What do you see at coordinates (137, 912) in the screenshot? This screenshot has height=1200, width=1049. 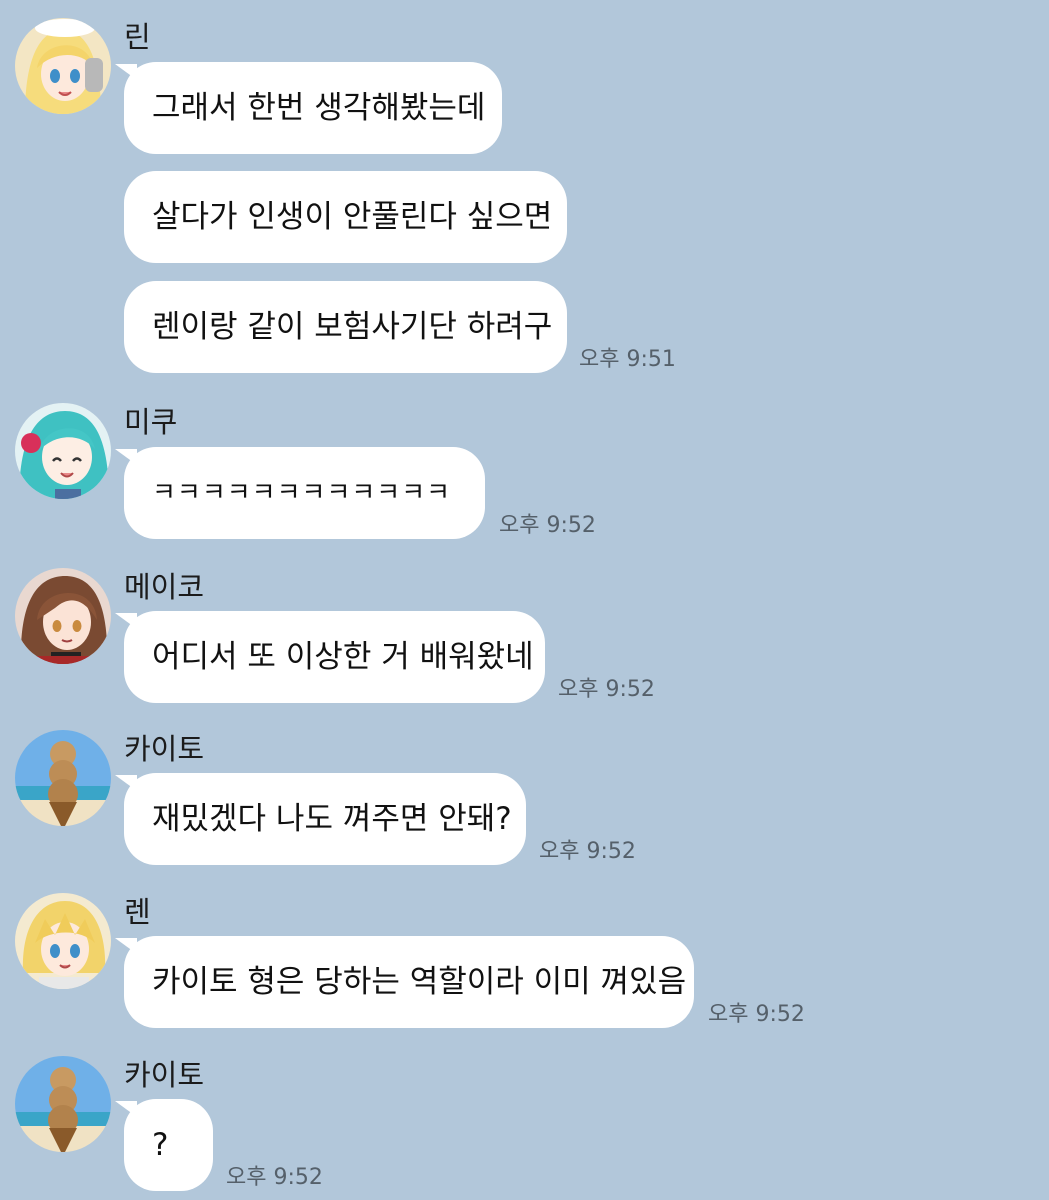 I see `sender-name: 렌` at bounding box center [137, 912].